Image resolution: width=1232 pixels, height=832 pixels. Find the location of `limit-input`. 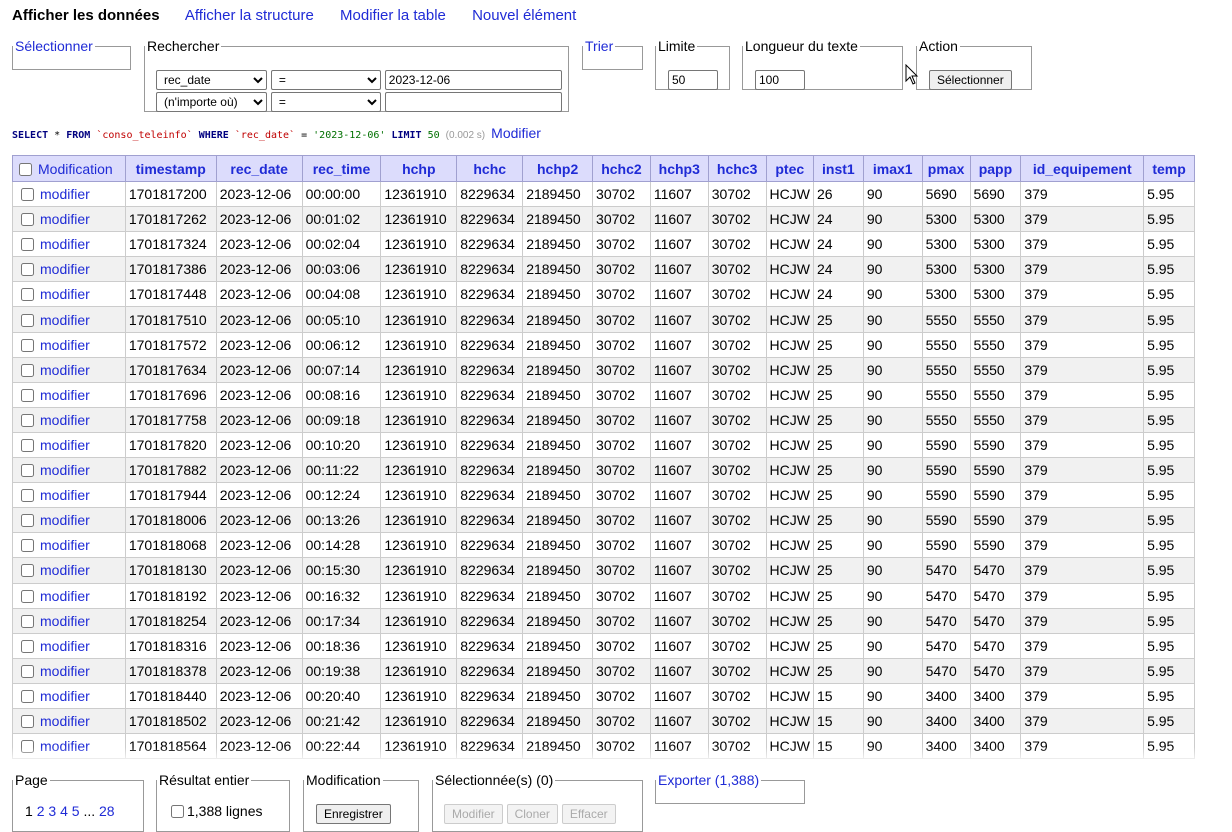

limit-input is located at coordinates (693, 80).